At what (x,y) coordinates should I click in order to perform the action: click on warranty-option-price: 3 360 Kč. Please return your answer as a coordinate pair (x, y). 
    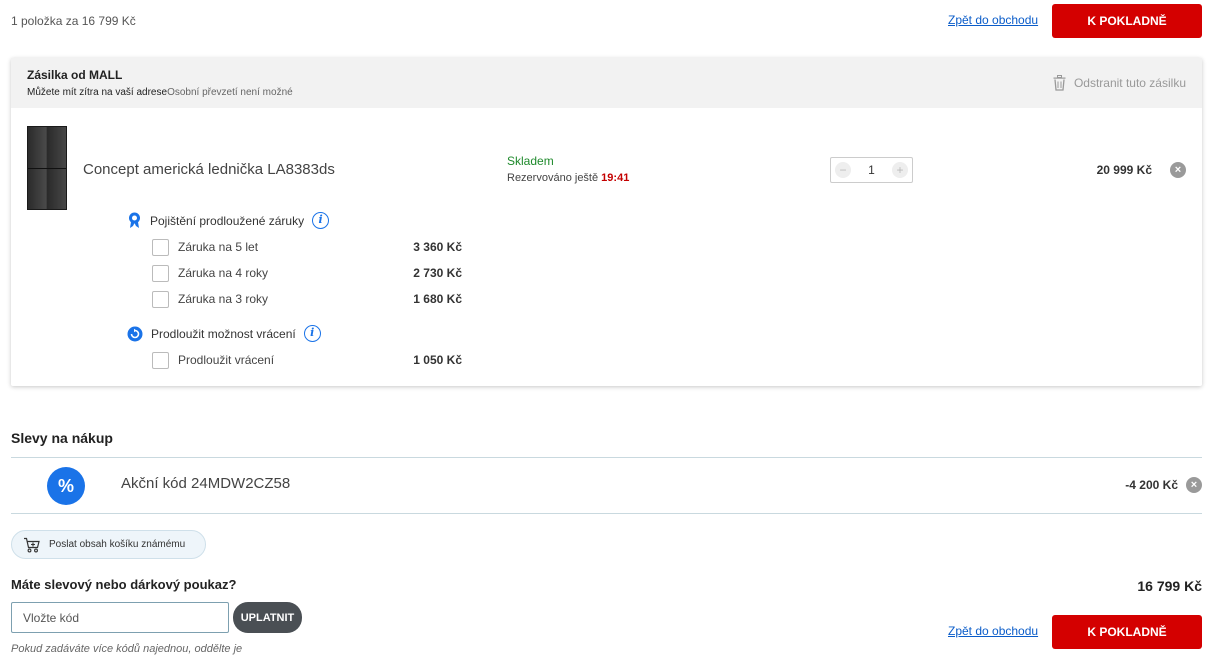
    Looking at the image, I should click on (437, 247).